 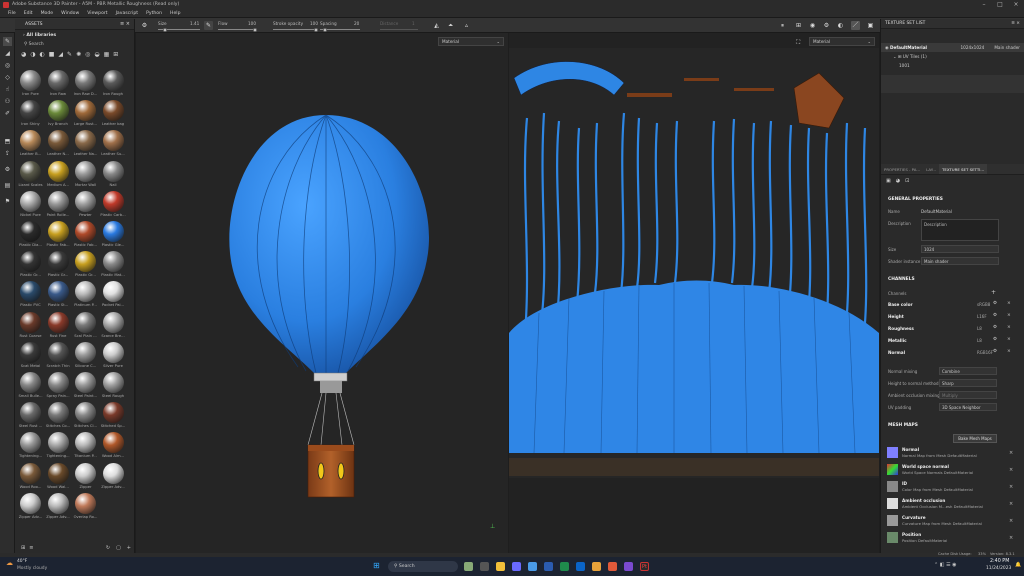 What do you see at coordinates (30, 356) in the screenshot?
I see `asset-item: Scat Metal` at bounding box center [30, 356].